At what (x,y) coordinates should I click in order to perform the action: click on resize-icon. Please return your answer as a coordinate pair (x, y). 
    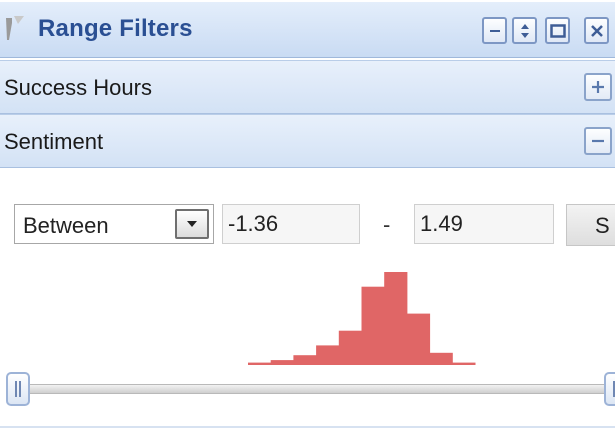
    Looking at the image, I should click on (524, 30).